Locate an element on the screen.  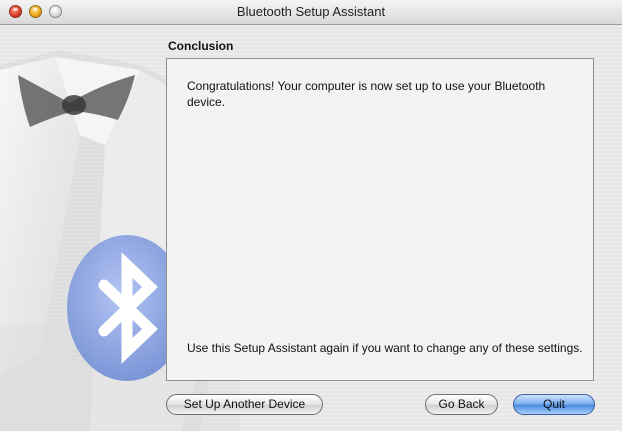
title-bar: Bluetooth Setup Assistant is located at coordinates (311, 12).